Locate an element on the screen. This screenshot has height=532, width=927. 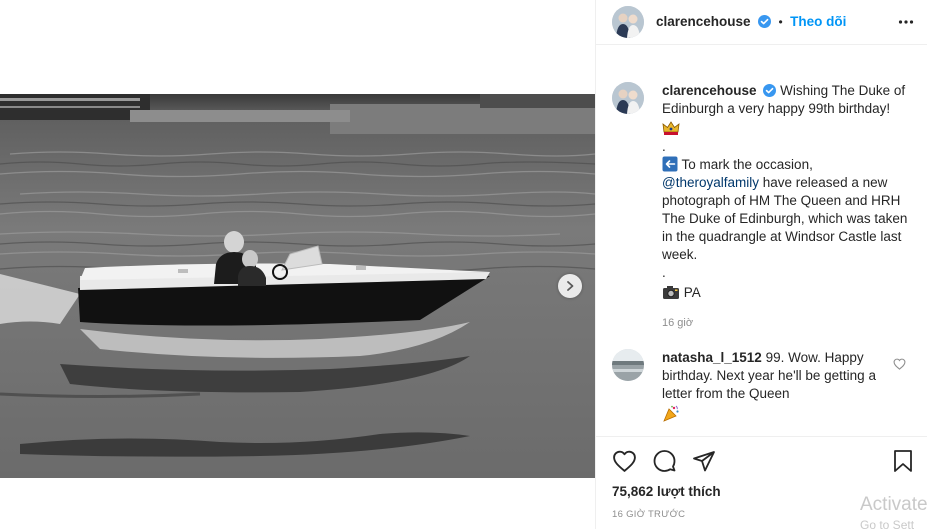
mention-link: @theroyalfamily is located at coordinates (710, 182).